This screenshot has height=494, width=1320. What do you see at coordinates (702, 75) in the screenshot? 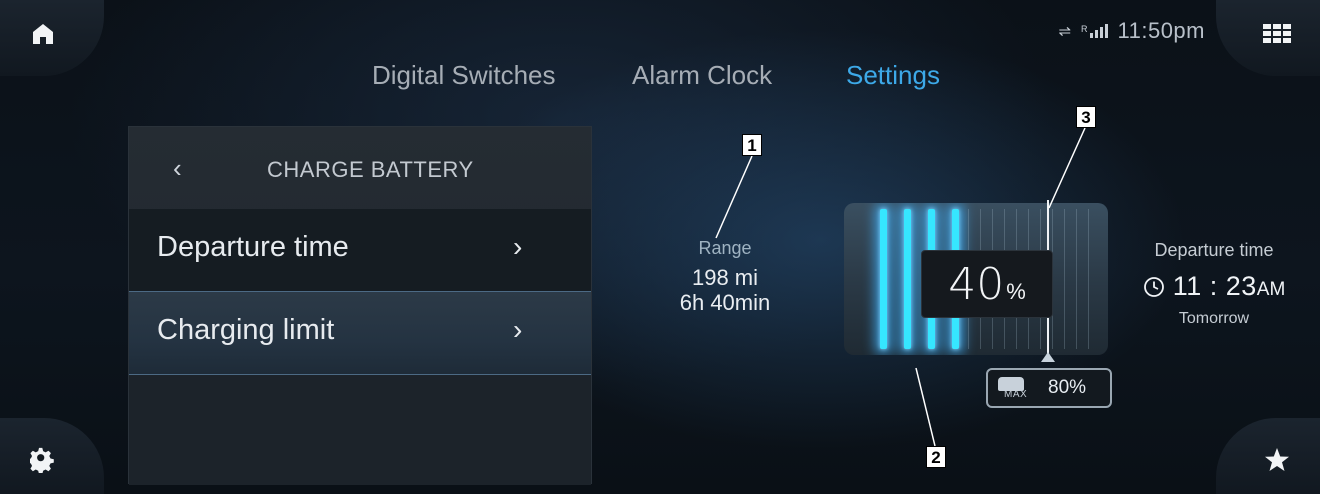
I see `tab-alarm-clock: Alarm Clock` at bounding box center [702, 75].